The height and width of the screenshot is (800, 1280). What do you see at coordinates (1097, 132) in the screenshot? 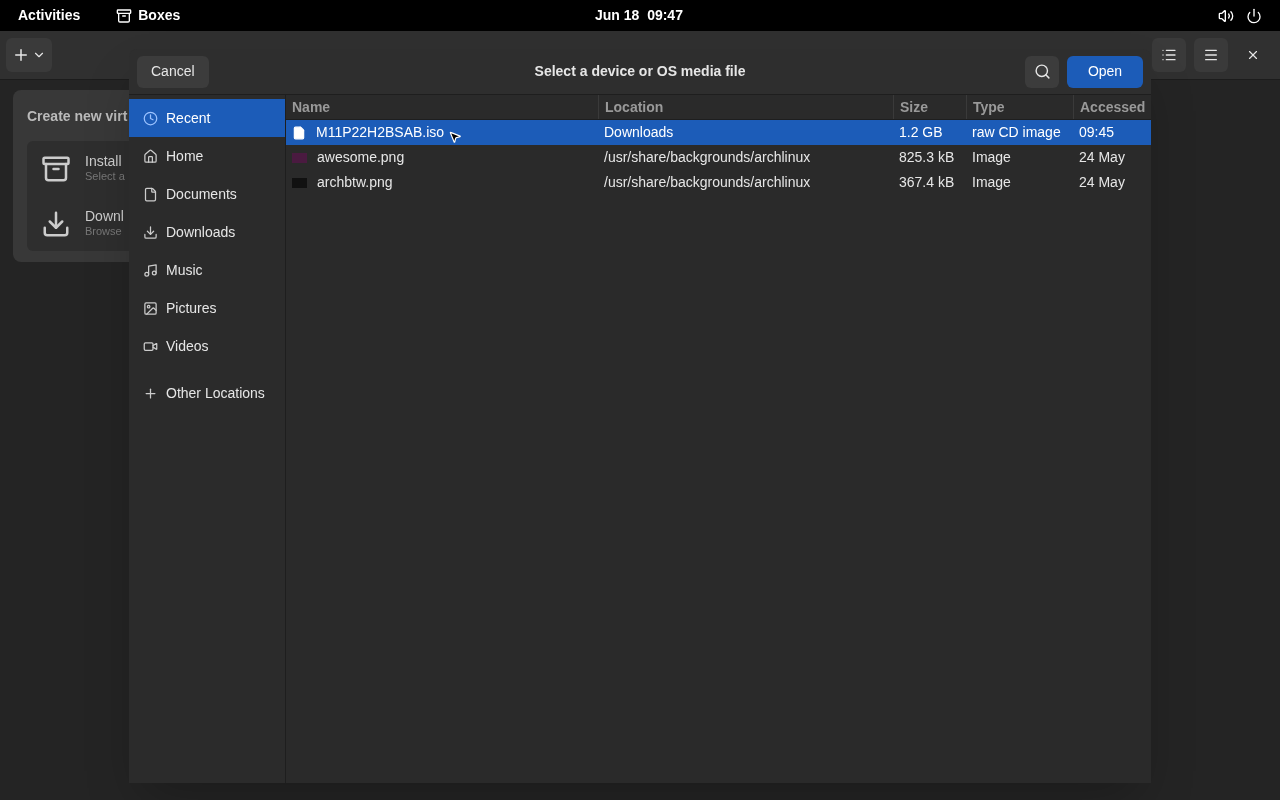
I see `table-cell-text: 09:45` at bounding box center [1097, 132].